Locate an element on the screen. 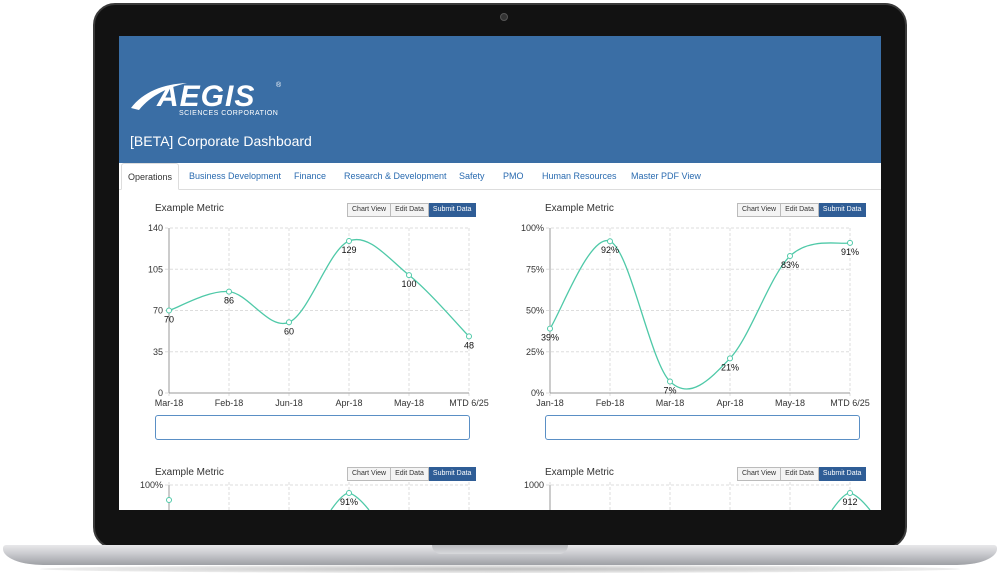  x-tick-label: Jan-18 is located at coordinates (550, 403).